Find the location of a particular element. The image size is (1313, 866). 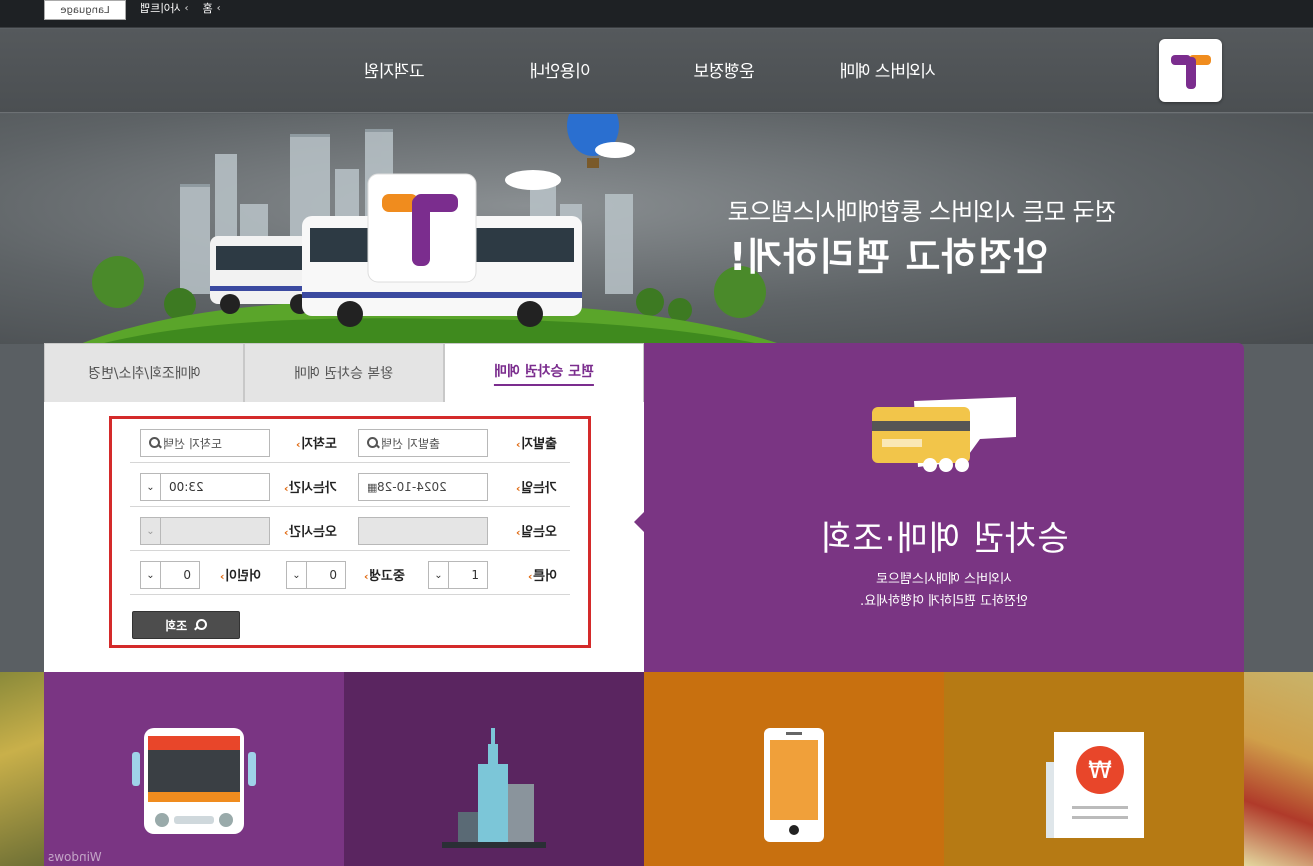

form-row-return-date: ›오는일 ›오는시간 ⌄ is located at coordinates (350, 529).